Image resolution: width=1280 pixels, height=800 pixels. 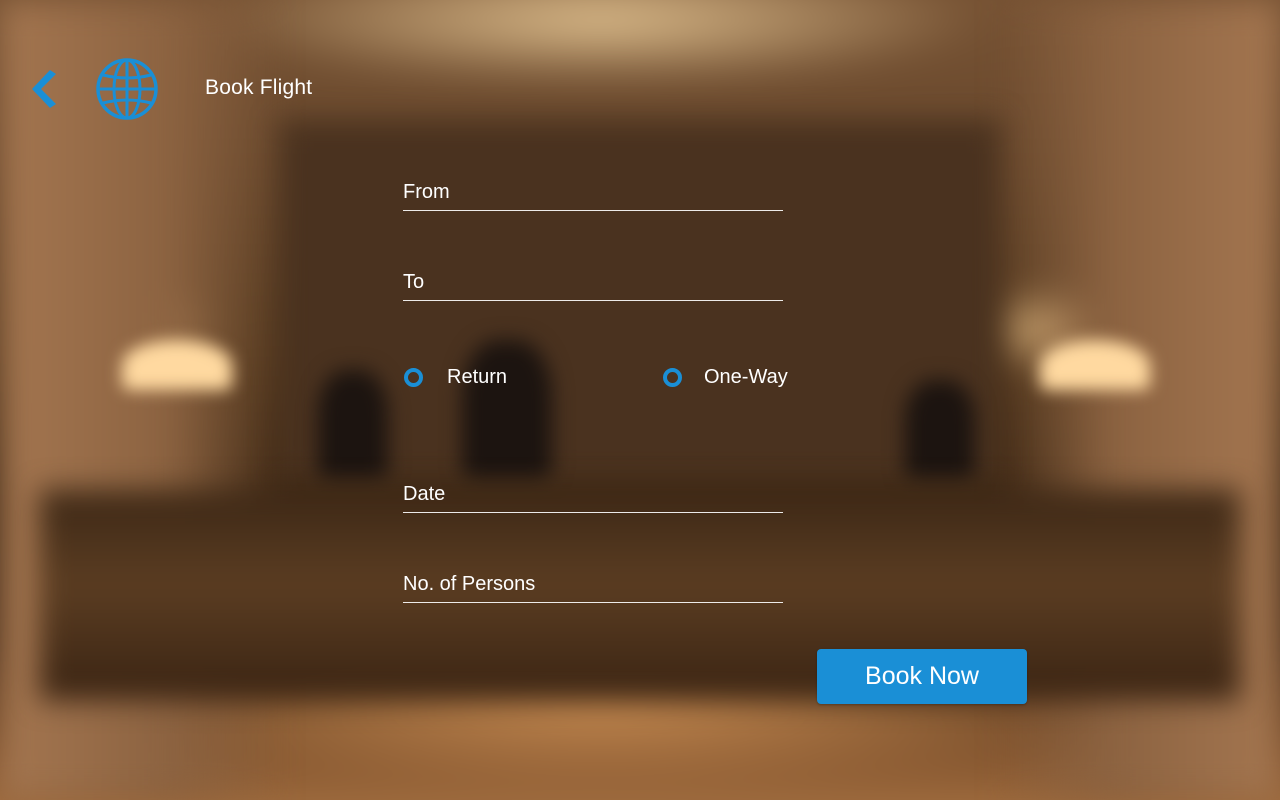 I want to click on chevron-left-icon, so click(x=44, y=89).